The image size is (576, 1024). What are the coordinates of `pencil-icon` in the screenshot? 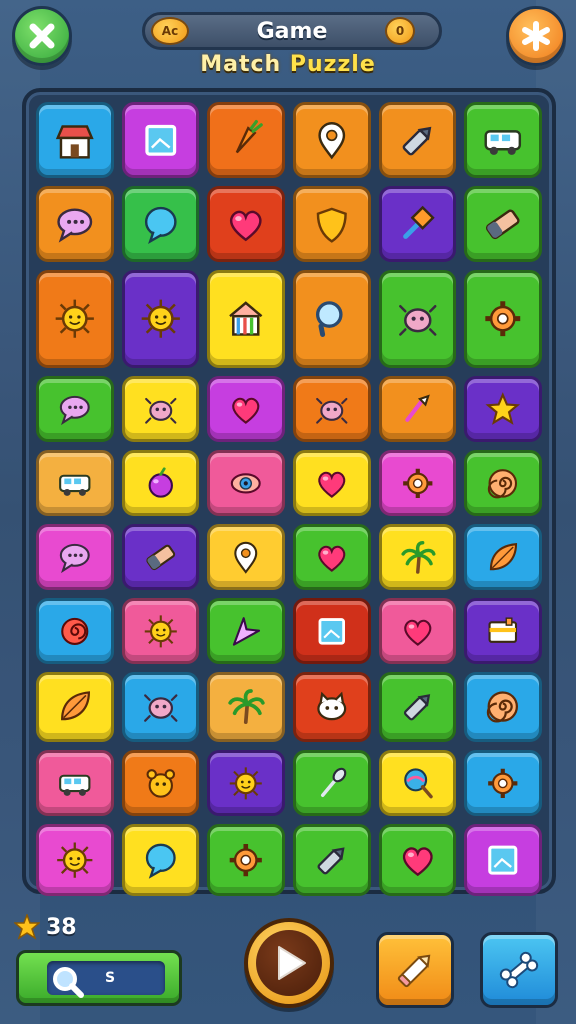 It's located at (414, 971).